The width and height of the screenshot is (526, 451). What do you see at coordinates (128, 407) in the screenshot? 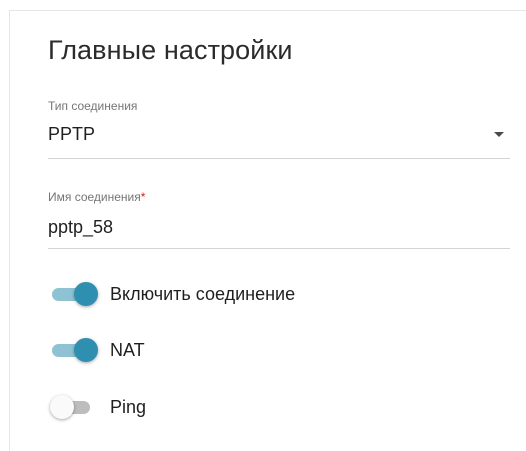
I see `ping-label: Ping` at bounding box center [128, 407].